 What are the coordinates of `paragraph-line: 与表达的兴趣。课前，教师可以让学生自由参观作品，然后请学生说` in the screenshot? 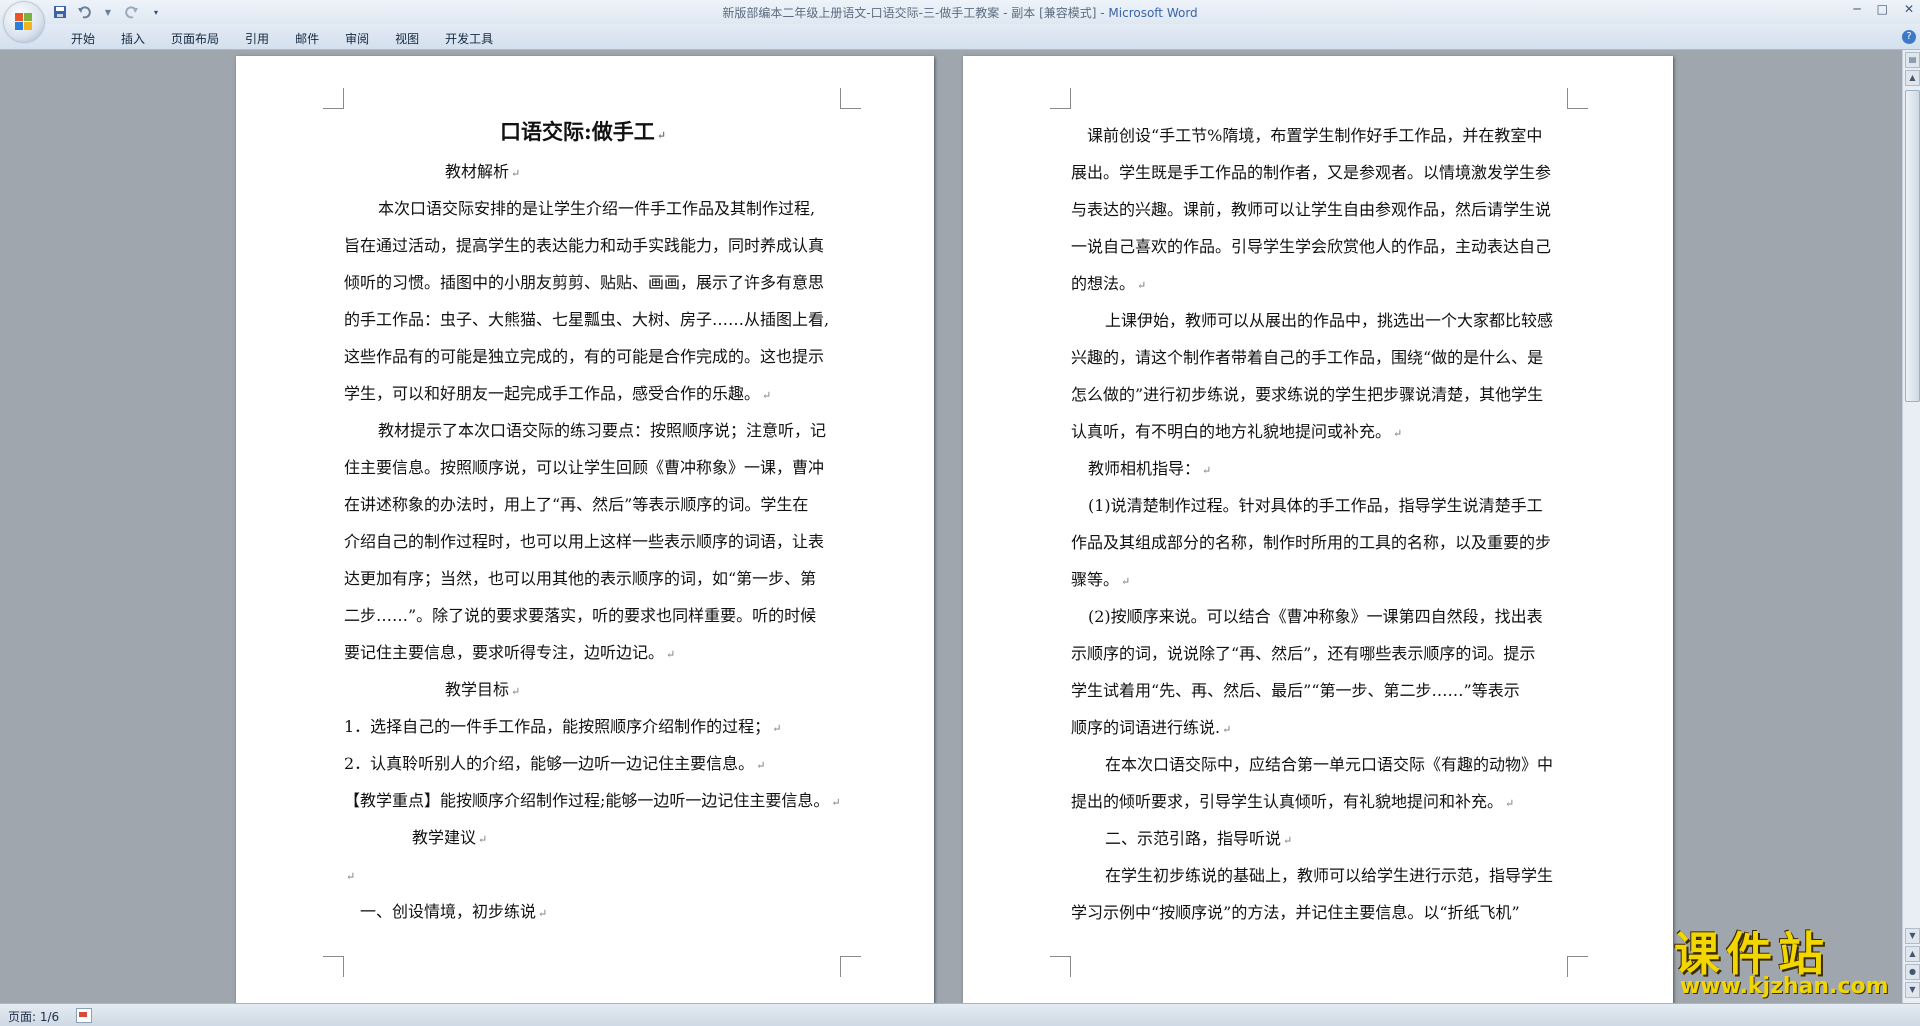 It's located at (1311, 209).